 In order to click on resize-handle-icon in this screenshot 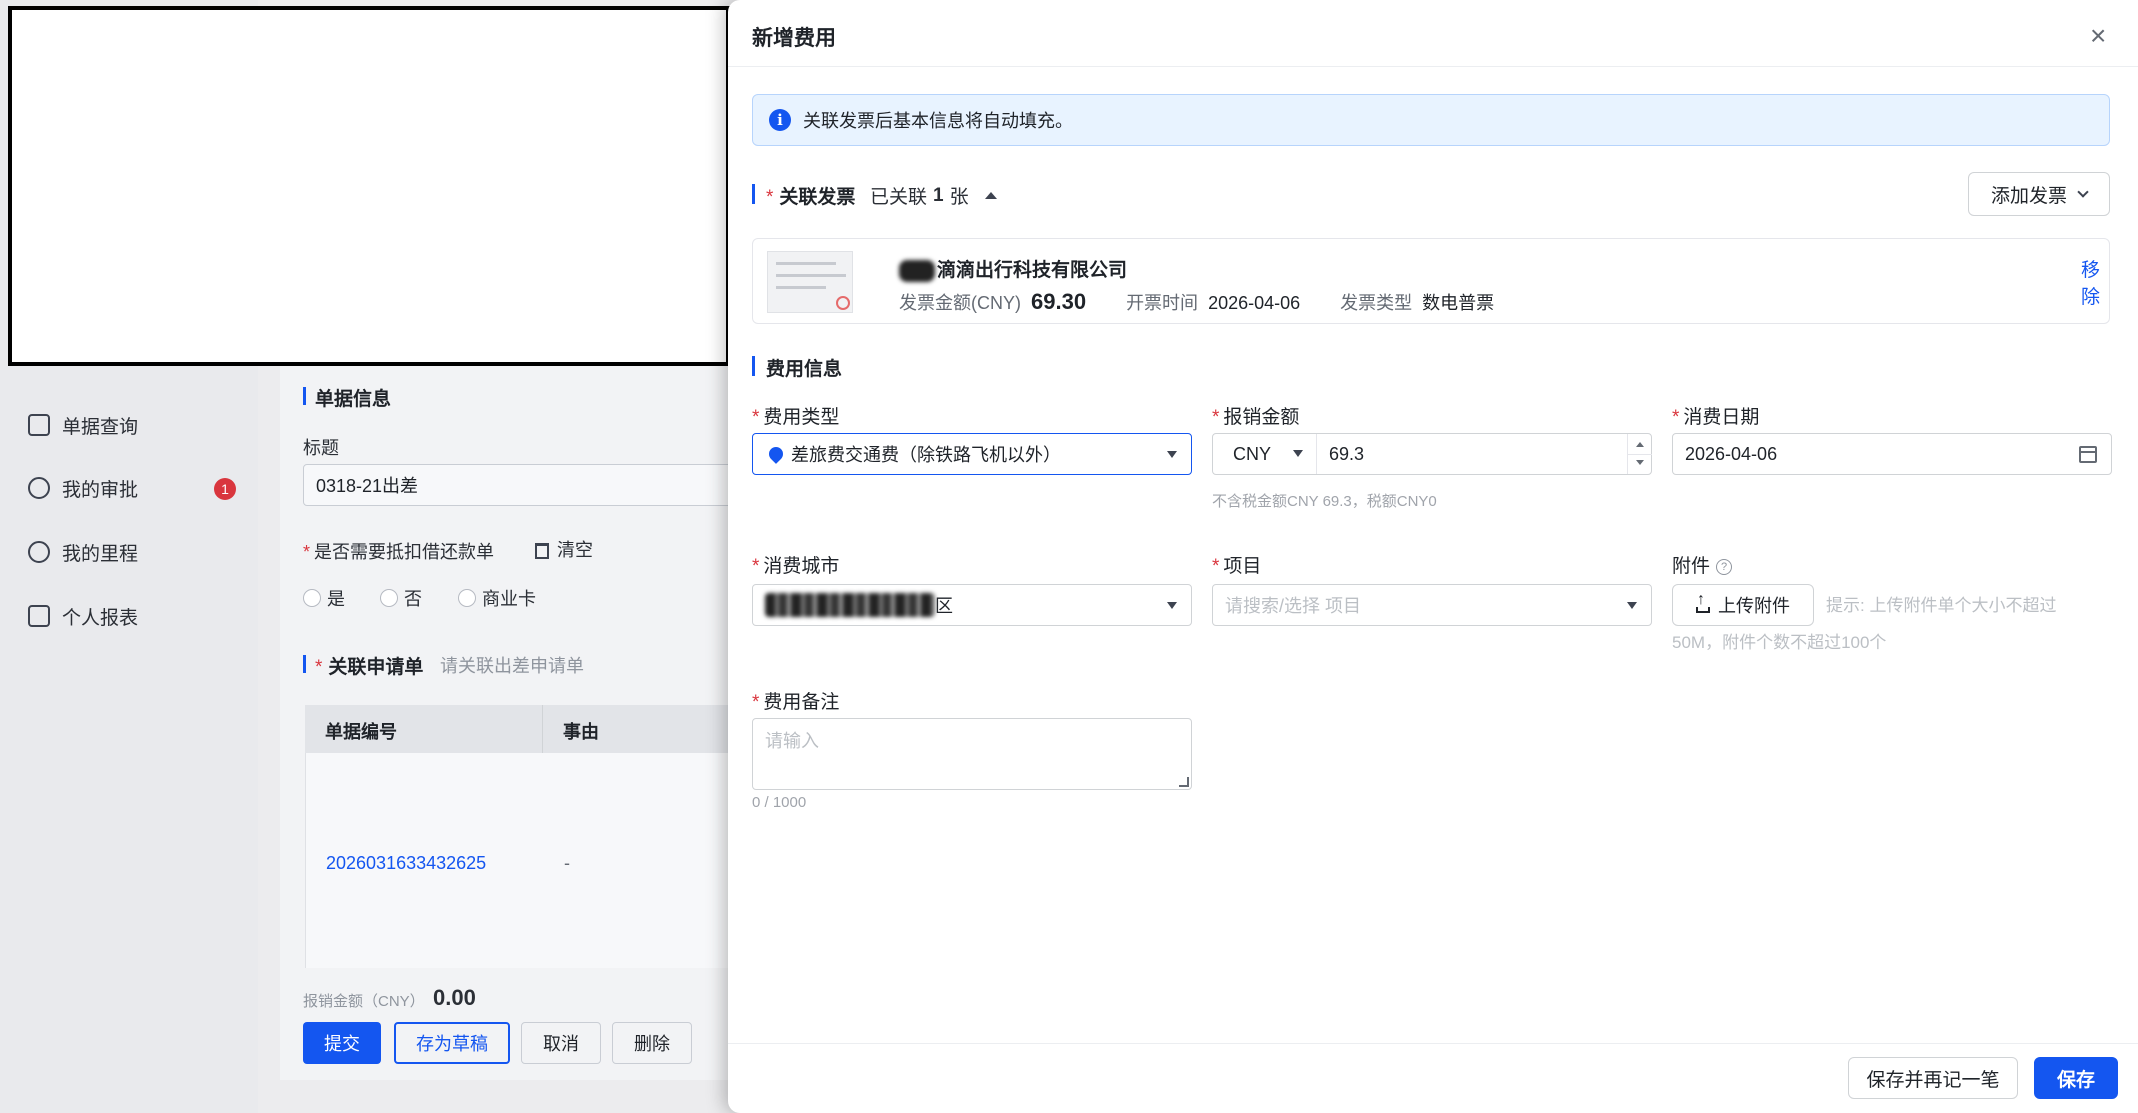, I will do `click(1184, 782)`.